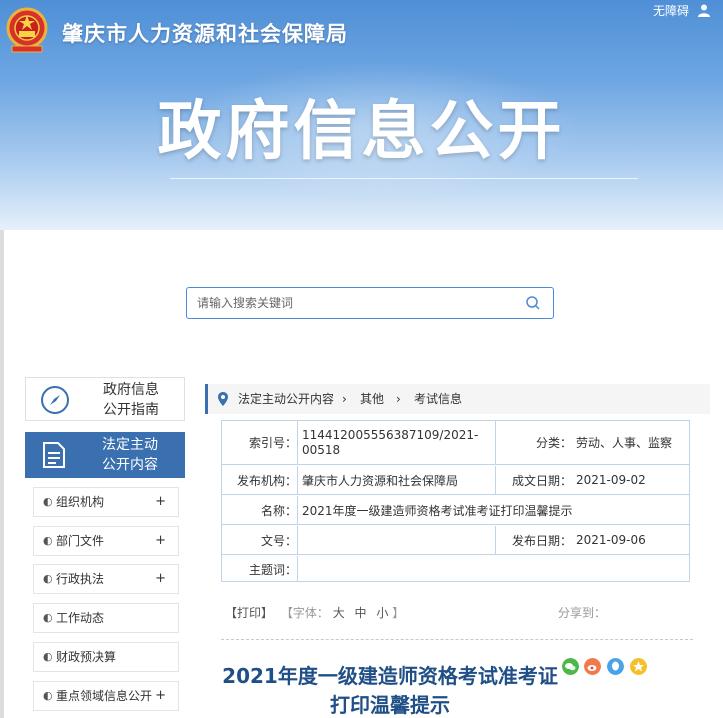 The width and height of the screenshot is (723, 718). Describe the element at coordinates (80, 579) in the screenshot. I see `sidebar-item-label: 行政执法` at that location.